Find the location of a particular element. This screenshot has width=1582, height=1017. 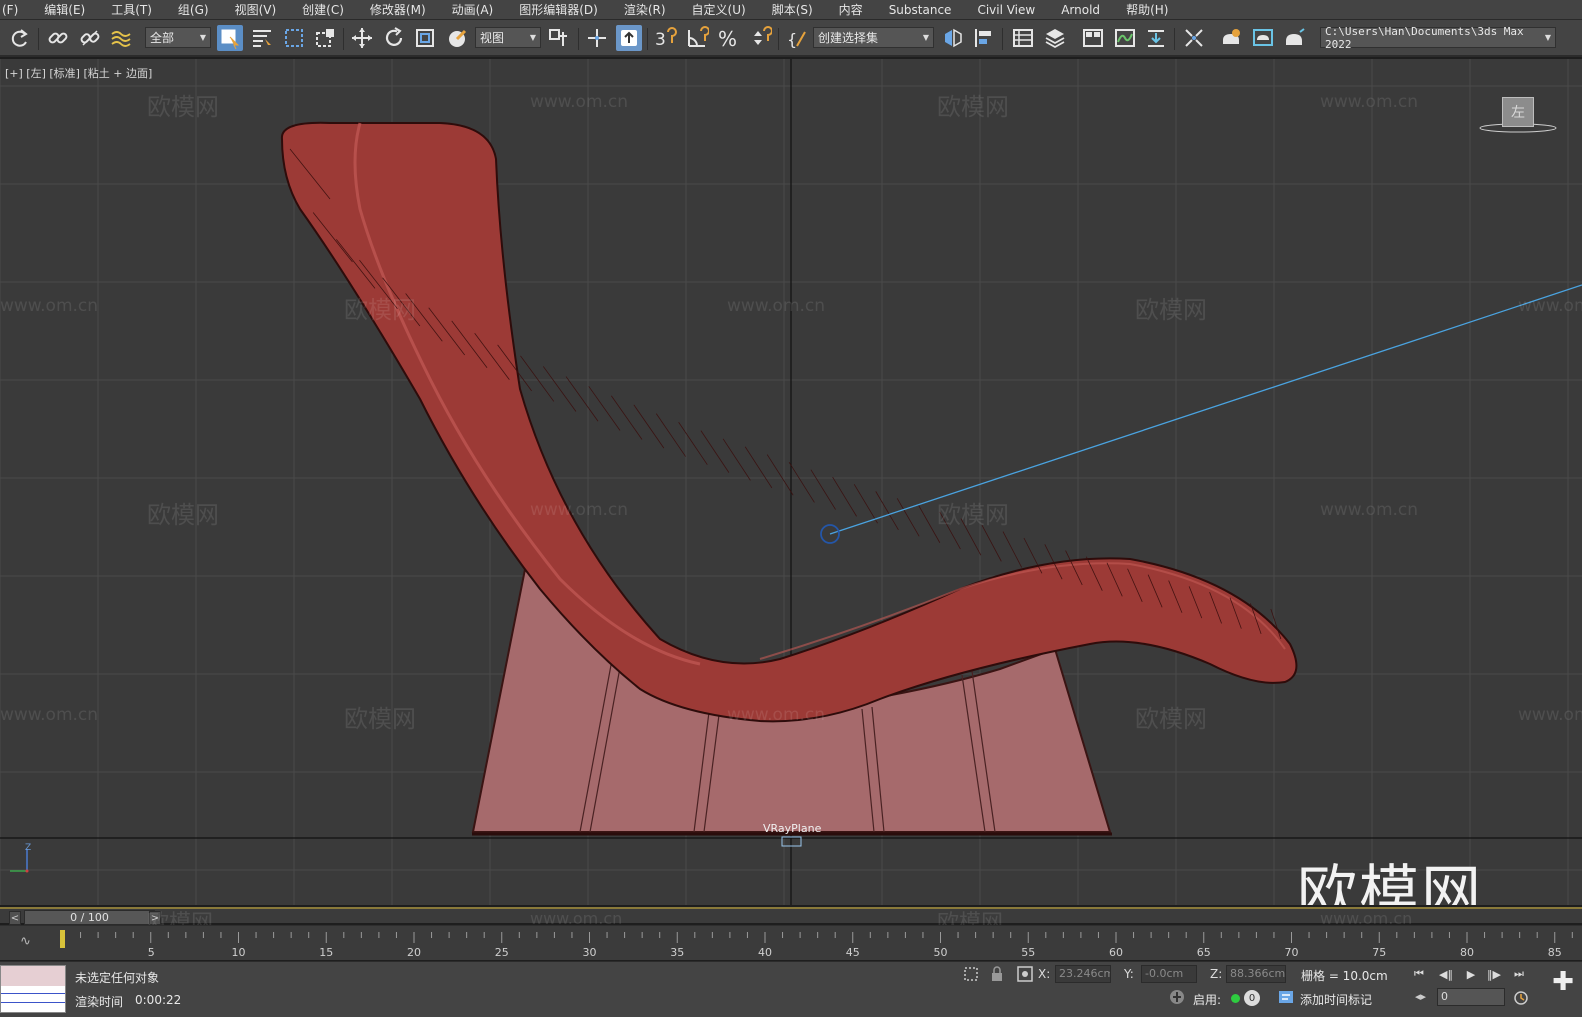

menu-modifiers: 修改器(M) is located at coordinates (398, 9).